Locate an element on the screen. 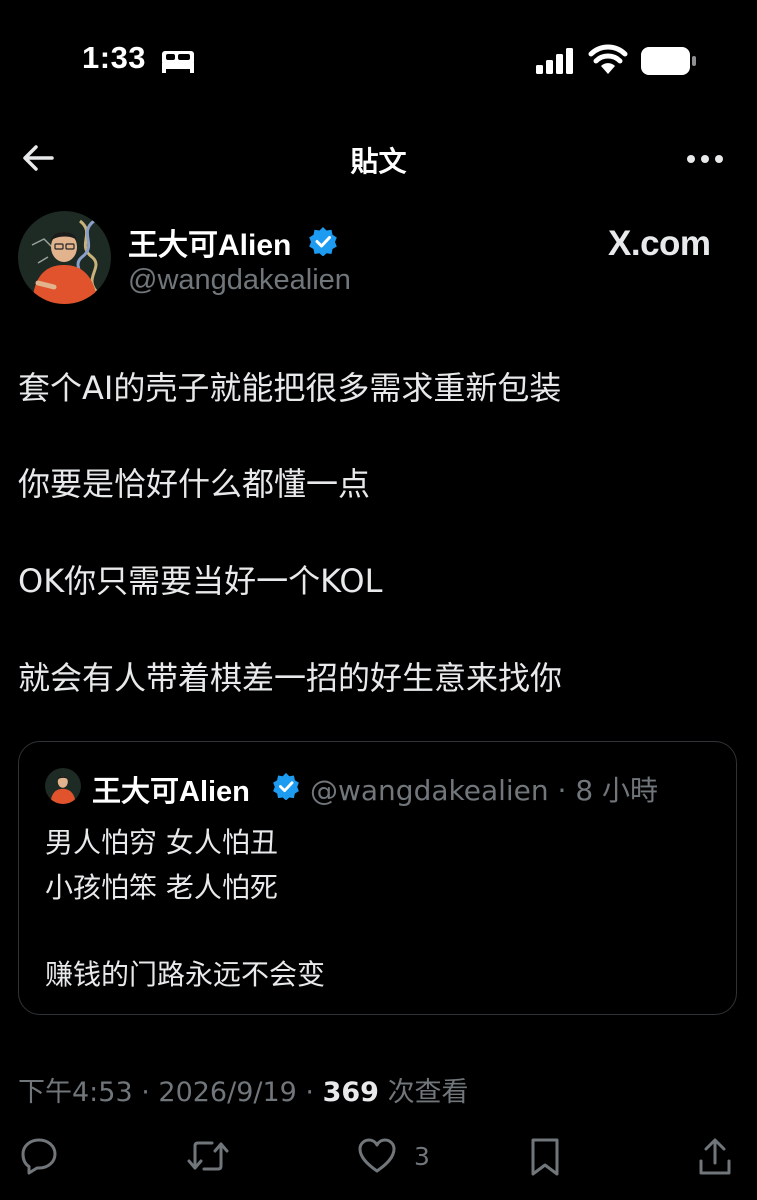 This screenshot has width=757, height=1200. quoted-text-line-2: 小孩怕笨 老人怕死 is located at coordinates (161, 887).